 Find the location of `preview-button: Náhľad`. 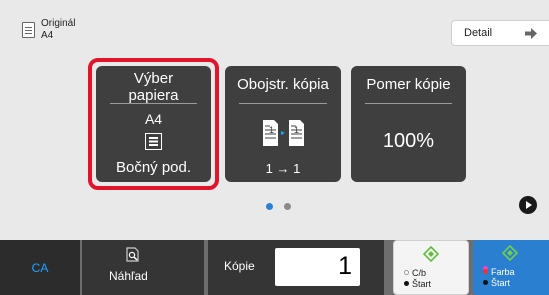

preview-button: Náhľad is located at coordinates (143, 267).